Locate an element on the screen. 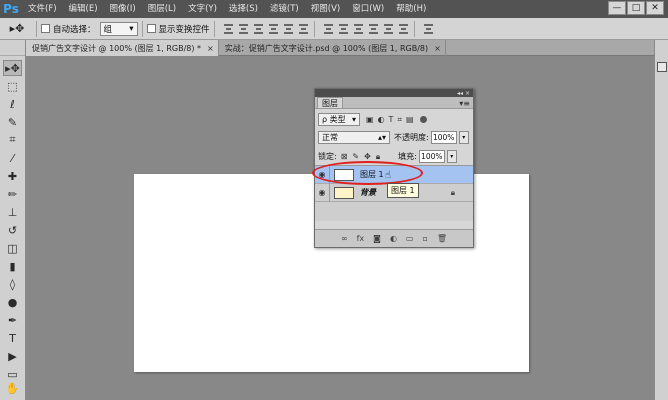  clone-stamp-tool-icon: ⊥ is located at coordinates (12, 212).